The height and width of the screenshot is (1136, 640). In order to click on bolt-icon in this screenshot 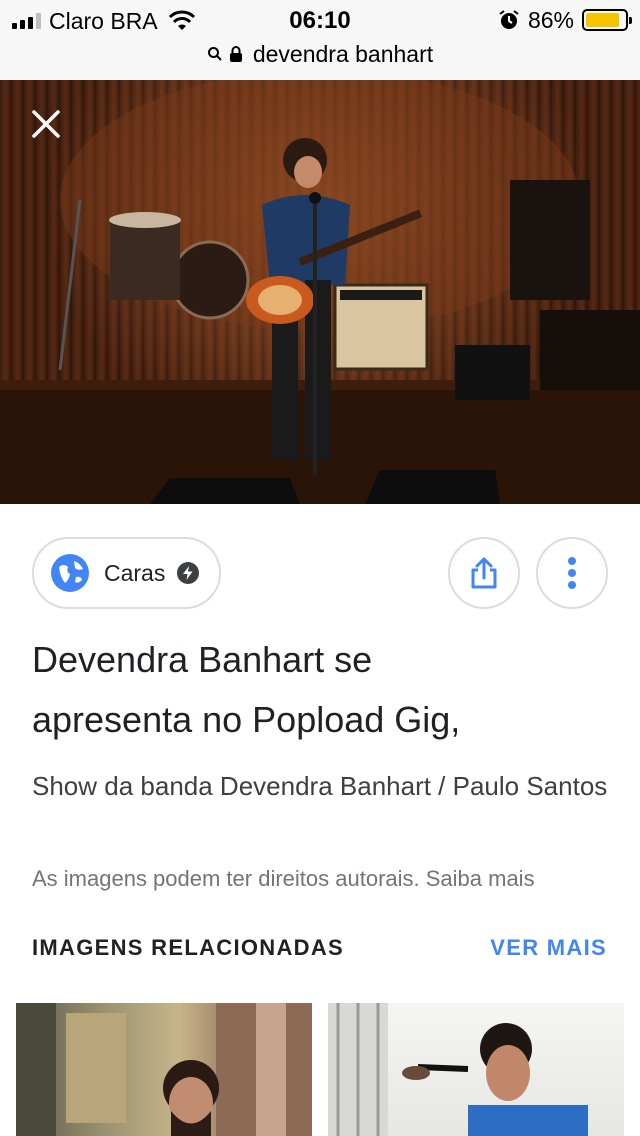, I will do `click(188, 573)`.